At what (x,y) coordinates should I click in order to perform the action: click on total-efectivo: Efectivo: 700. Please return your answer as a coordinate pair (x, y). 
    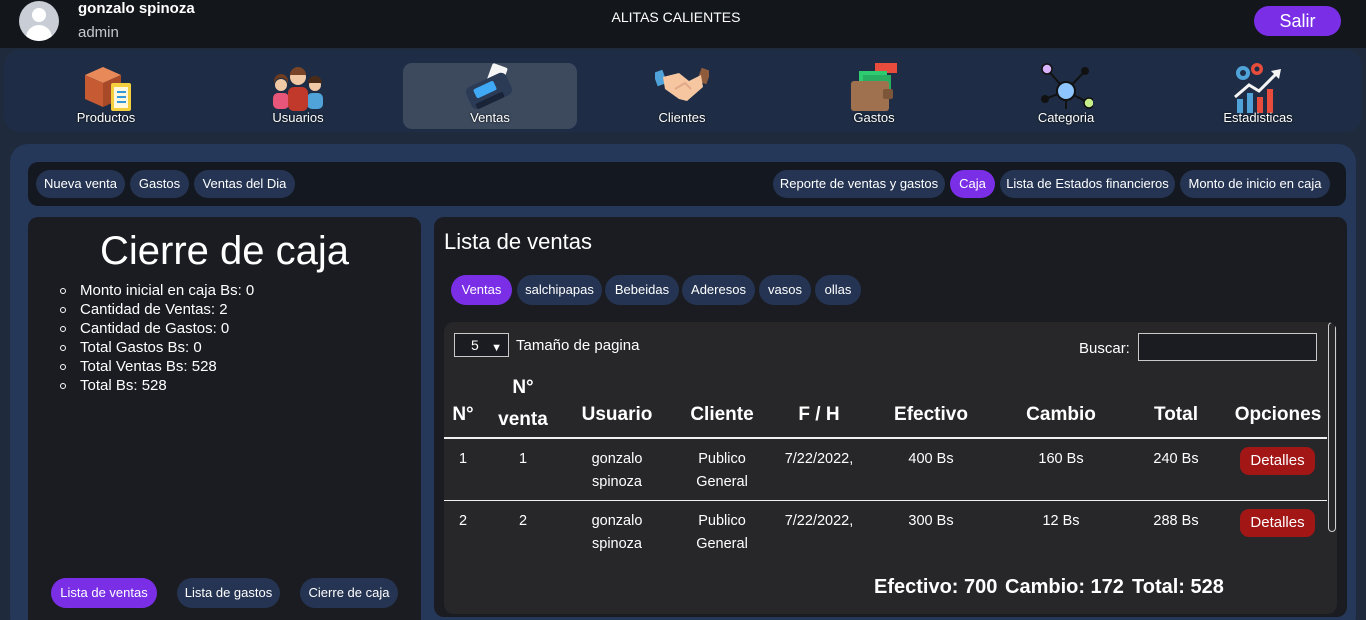
    Looking at the image, I should click on (936, 587).